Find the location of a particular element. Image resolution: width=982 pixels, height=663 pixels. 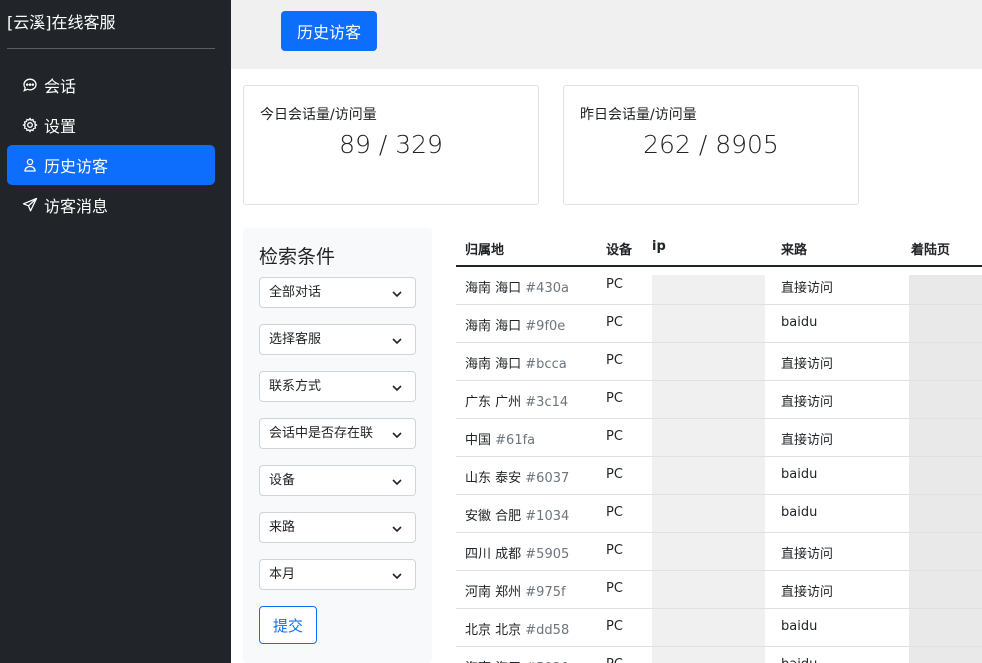

yesterday-stats-card: 昨日会话量/访问量 262 / 8905 is located at coordinates (711, 145).